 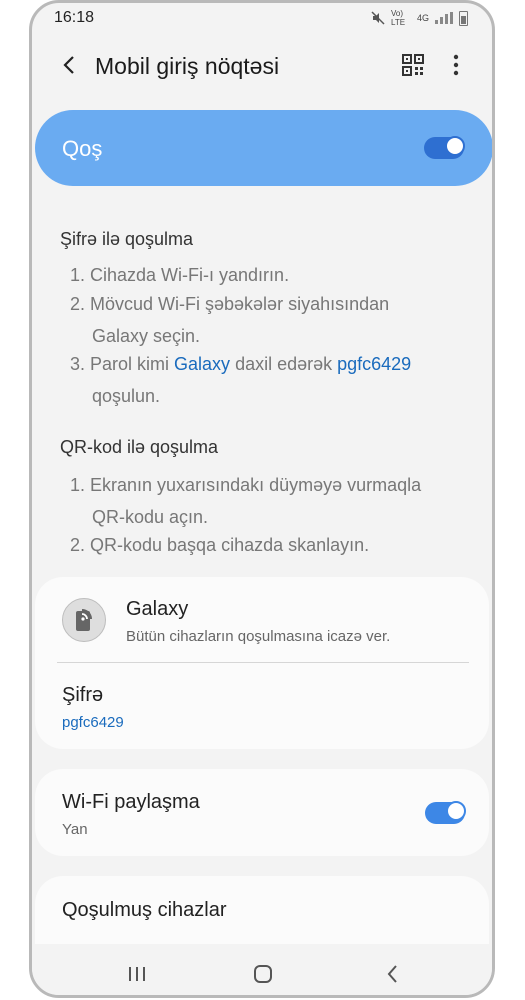 What do you see at coordinates (180, 275) in the screenshot?
I see `password-step-1: 1. Cihazda Wi-Fi-ı yandırın.` at bounding box center [180, 275].